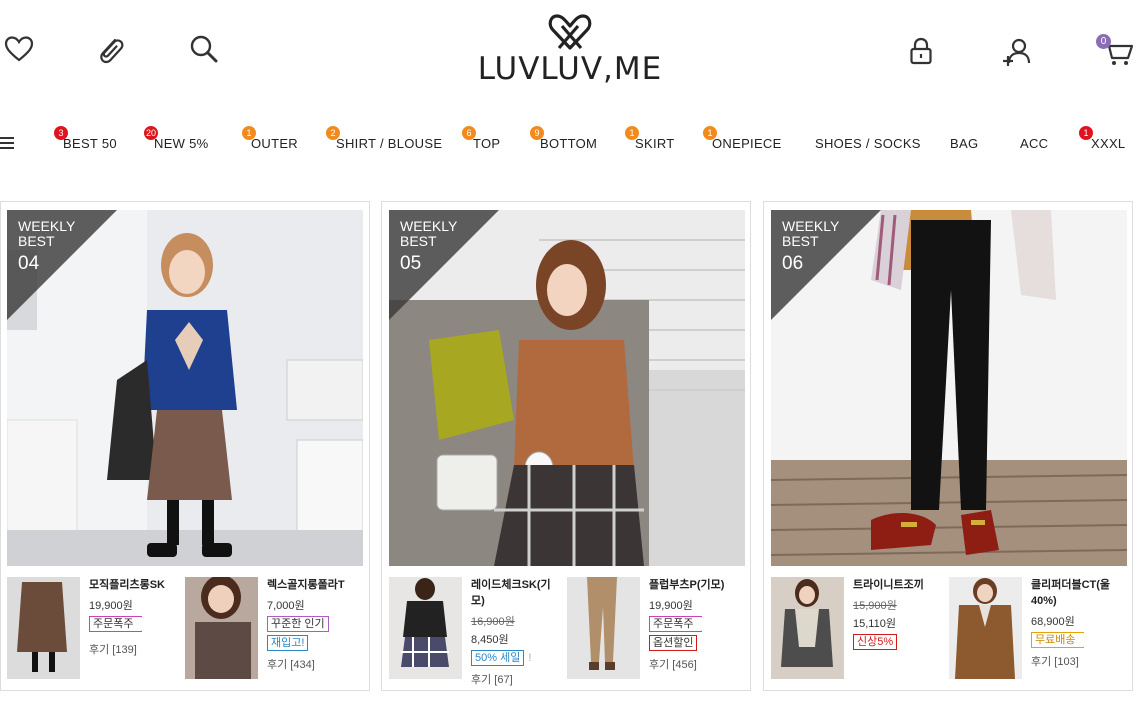  I want to click on nav-item-new: NEW 5%, so click(181, 143).